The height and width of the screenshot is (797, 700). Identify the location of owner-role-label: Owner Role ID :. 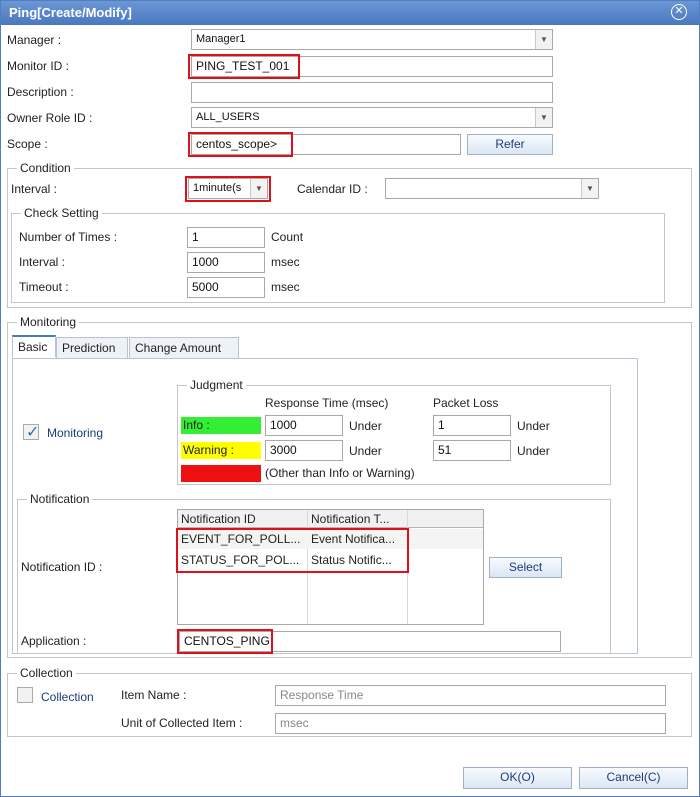
(50, 118).